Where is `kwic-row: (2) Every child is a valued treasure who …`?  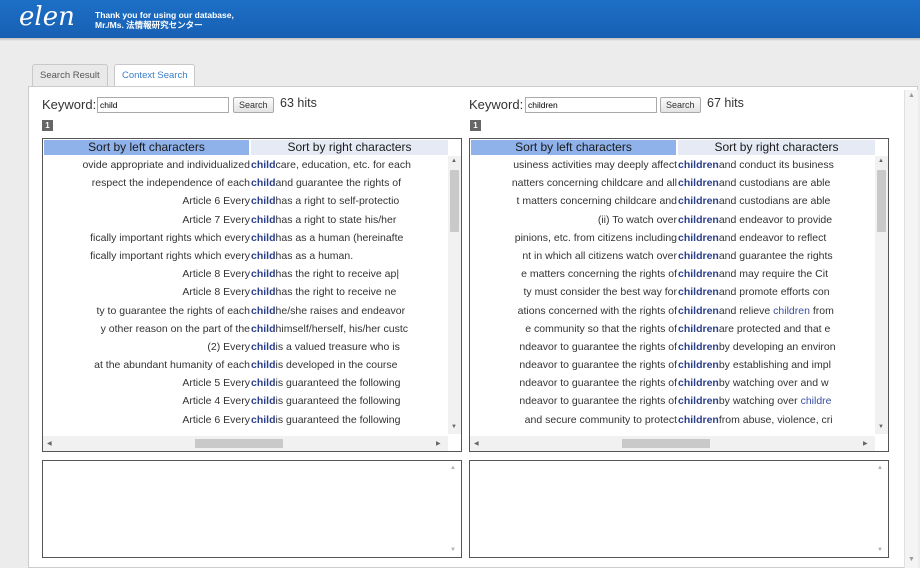 kwic-row: (2) Every child is a valued treasure who … is located at coordinates (245, 347).